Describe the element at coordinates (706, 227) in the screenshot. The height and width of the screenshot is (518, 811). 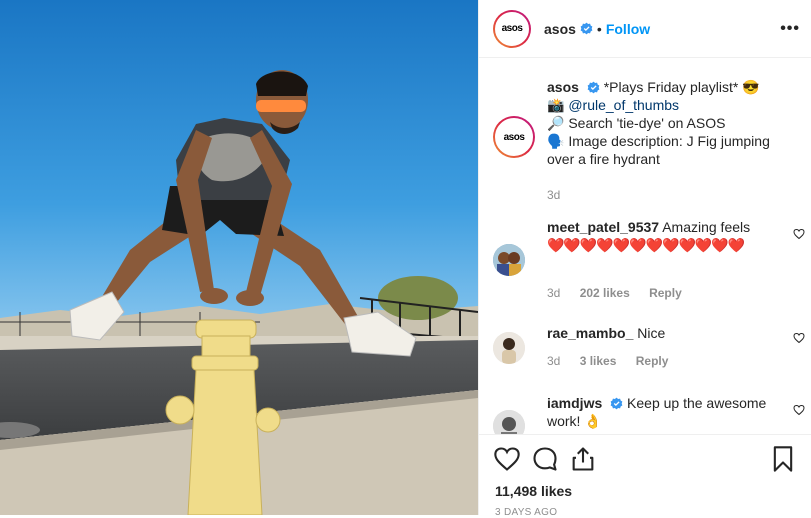
I see `comment-text: Amazing feels` at that location.